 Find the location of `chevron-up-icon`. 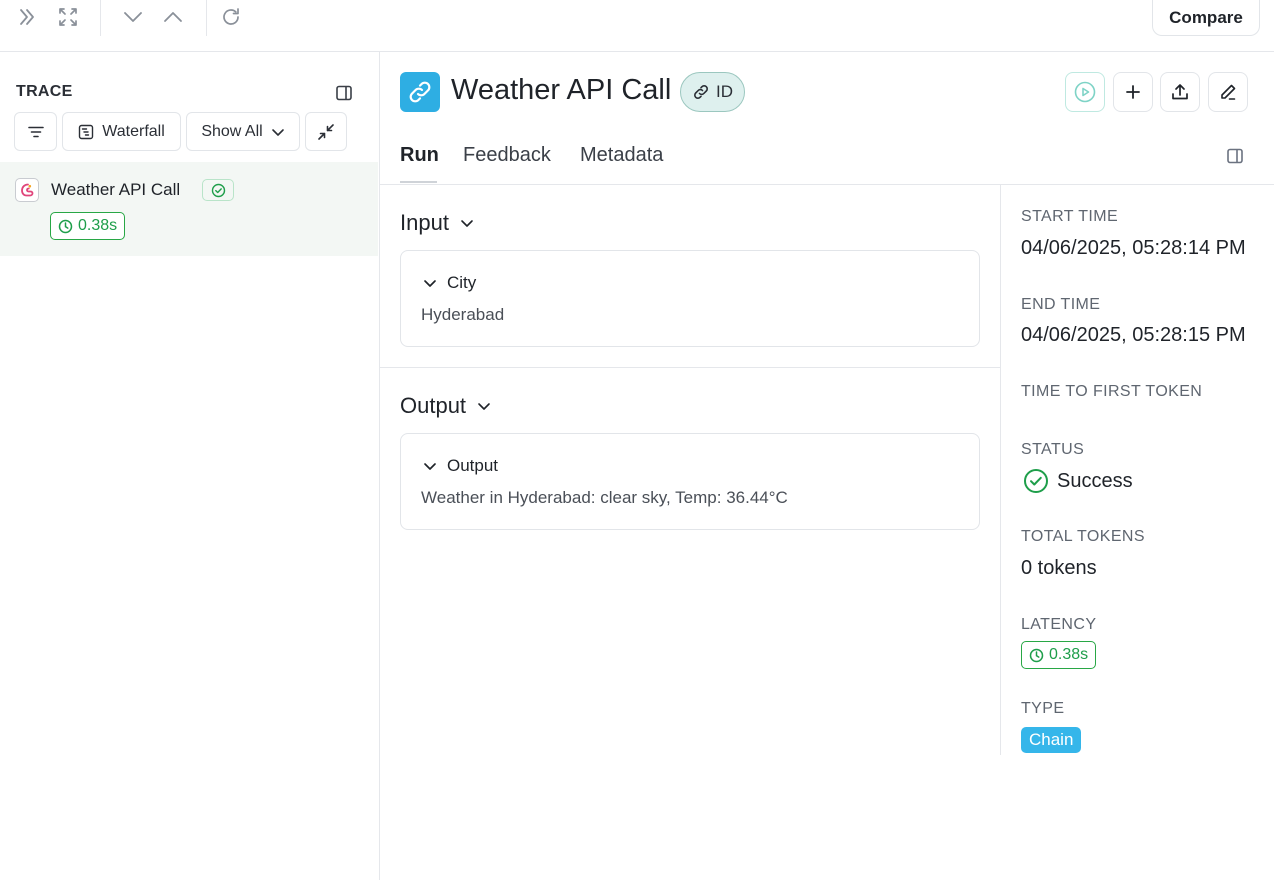

chevron-up-icon is located at coordinates (173, 17).